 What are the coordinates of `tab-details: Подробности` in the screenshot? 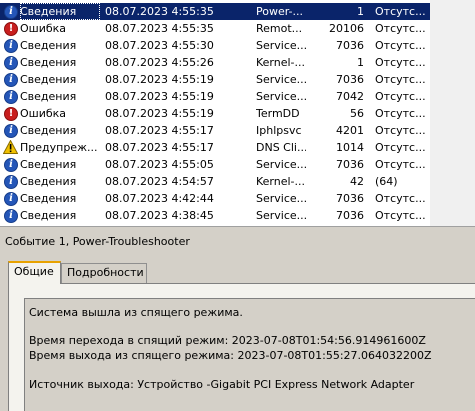 It's located at (104, 273).